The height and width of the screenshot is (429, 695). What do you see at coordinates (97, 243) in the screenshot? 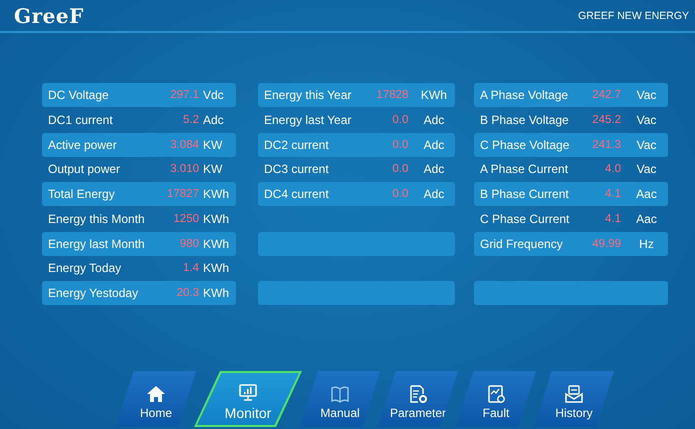
I see `row-label: Energy last Month` at bounding box center [97, 243].